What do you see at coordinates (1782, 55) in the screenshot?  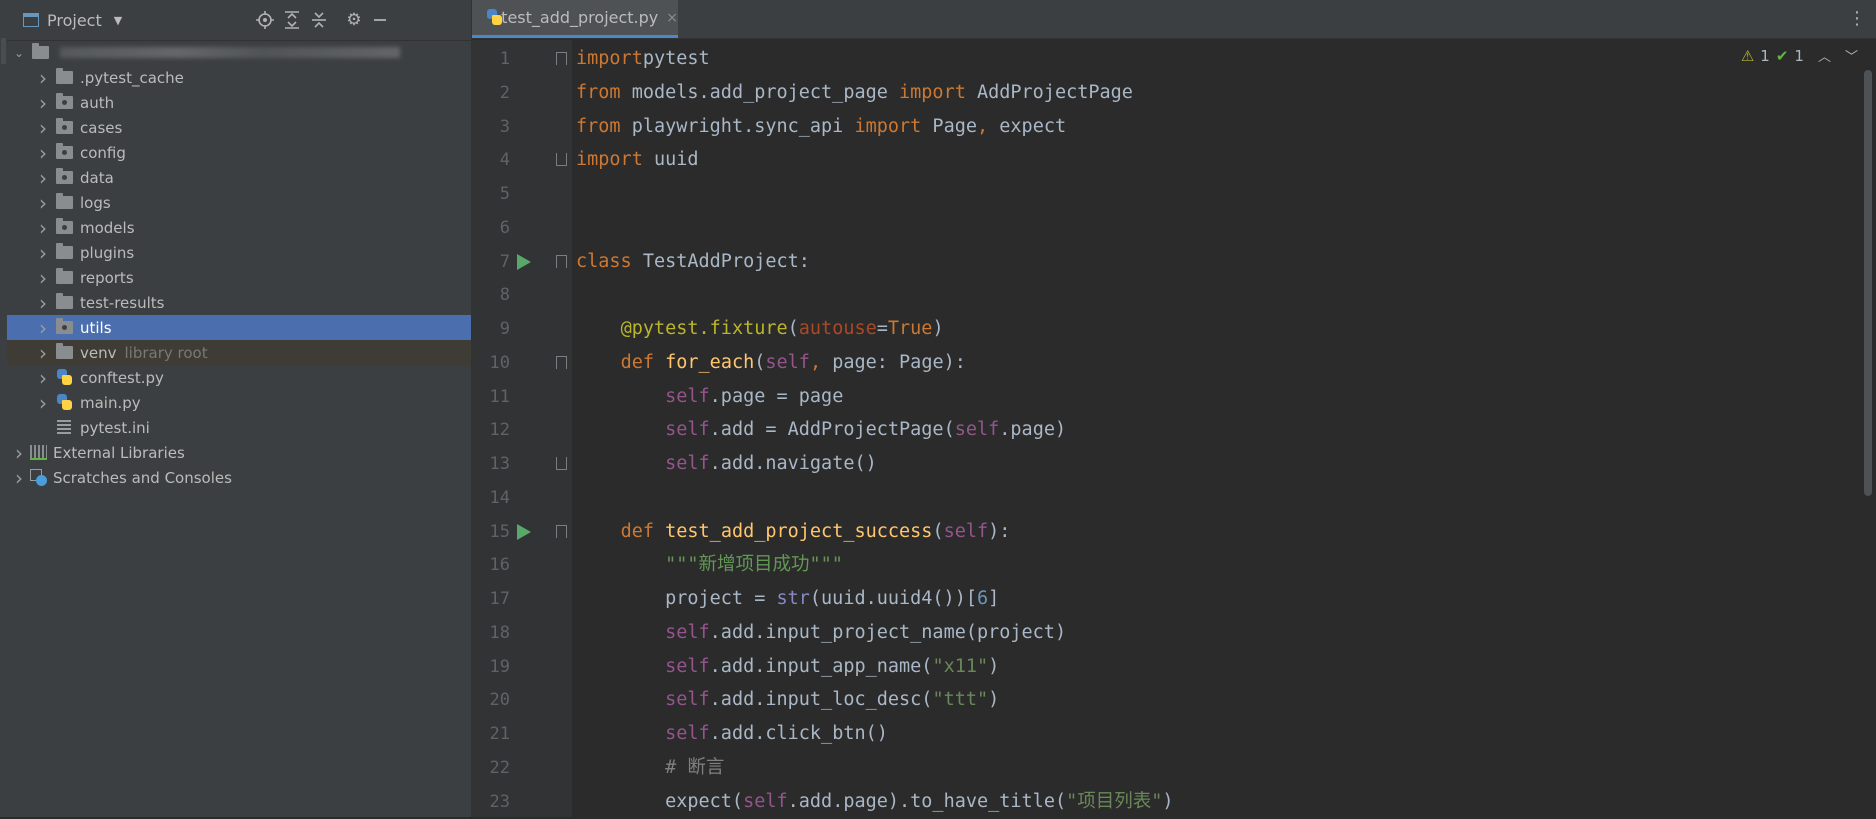 I see `check-icon: ✔` at bounding box center [1782, 55].